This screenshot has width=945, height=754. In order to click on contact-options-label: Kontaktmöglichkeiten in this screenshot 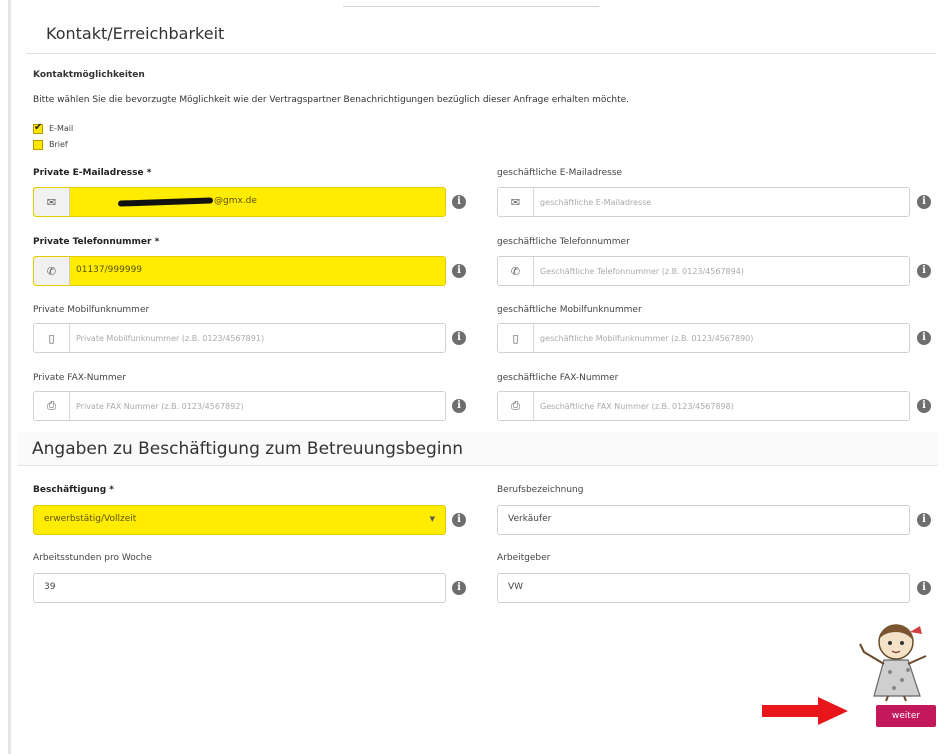, I will do `click(89, 75)`.